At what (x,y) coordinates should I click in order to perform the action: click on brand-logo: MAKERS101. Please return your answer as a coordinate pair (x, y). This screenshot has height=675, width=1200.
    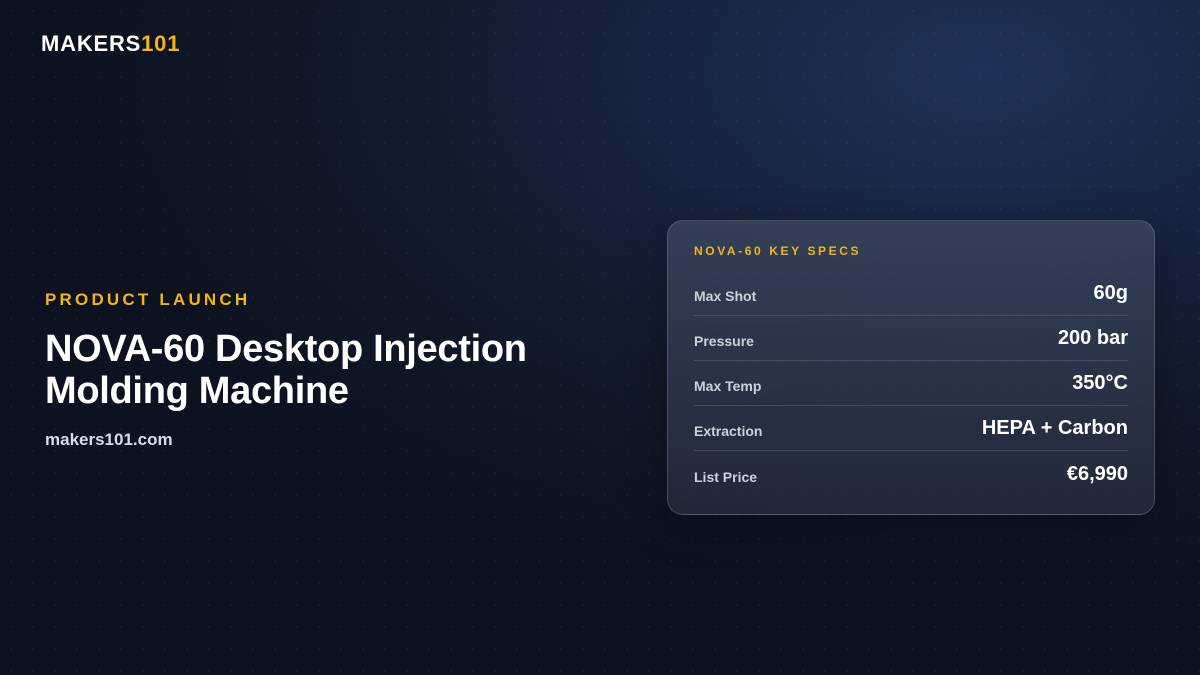
    Looking at the image, I should click on (110, 44).